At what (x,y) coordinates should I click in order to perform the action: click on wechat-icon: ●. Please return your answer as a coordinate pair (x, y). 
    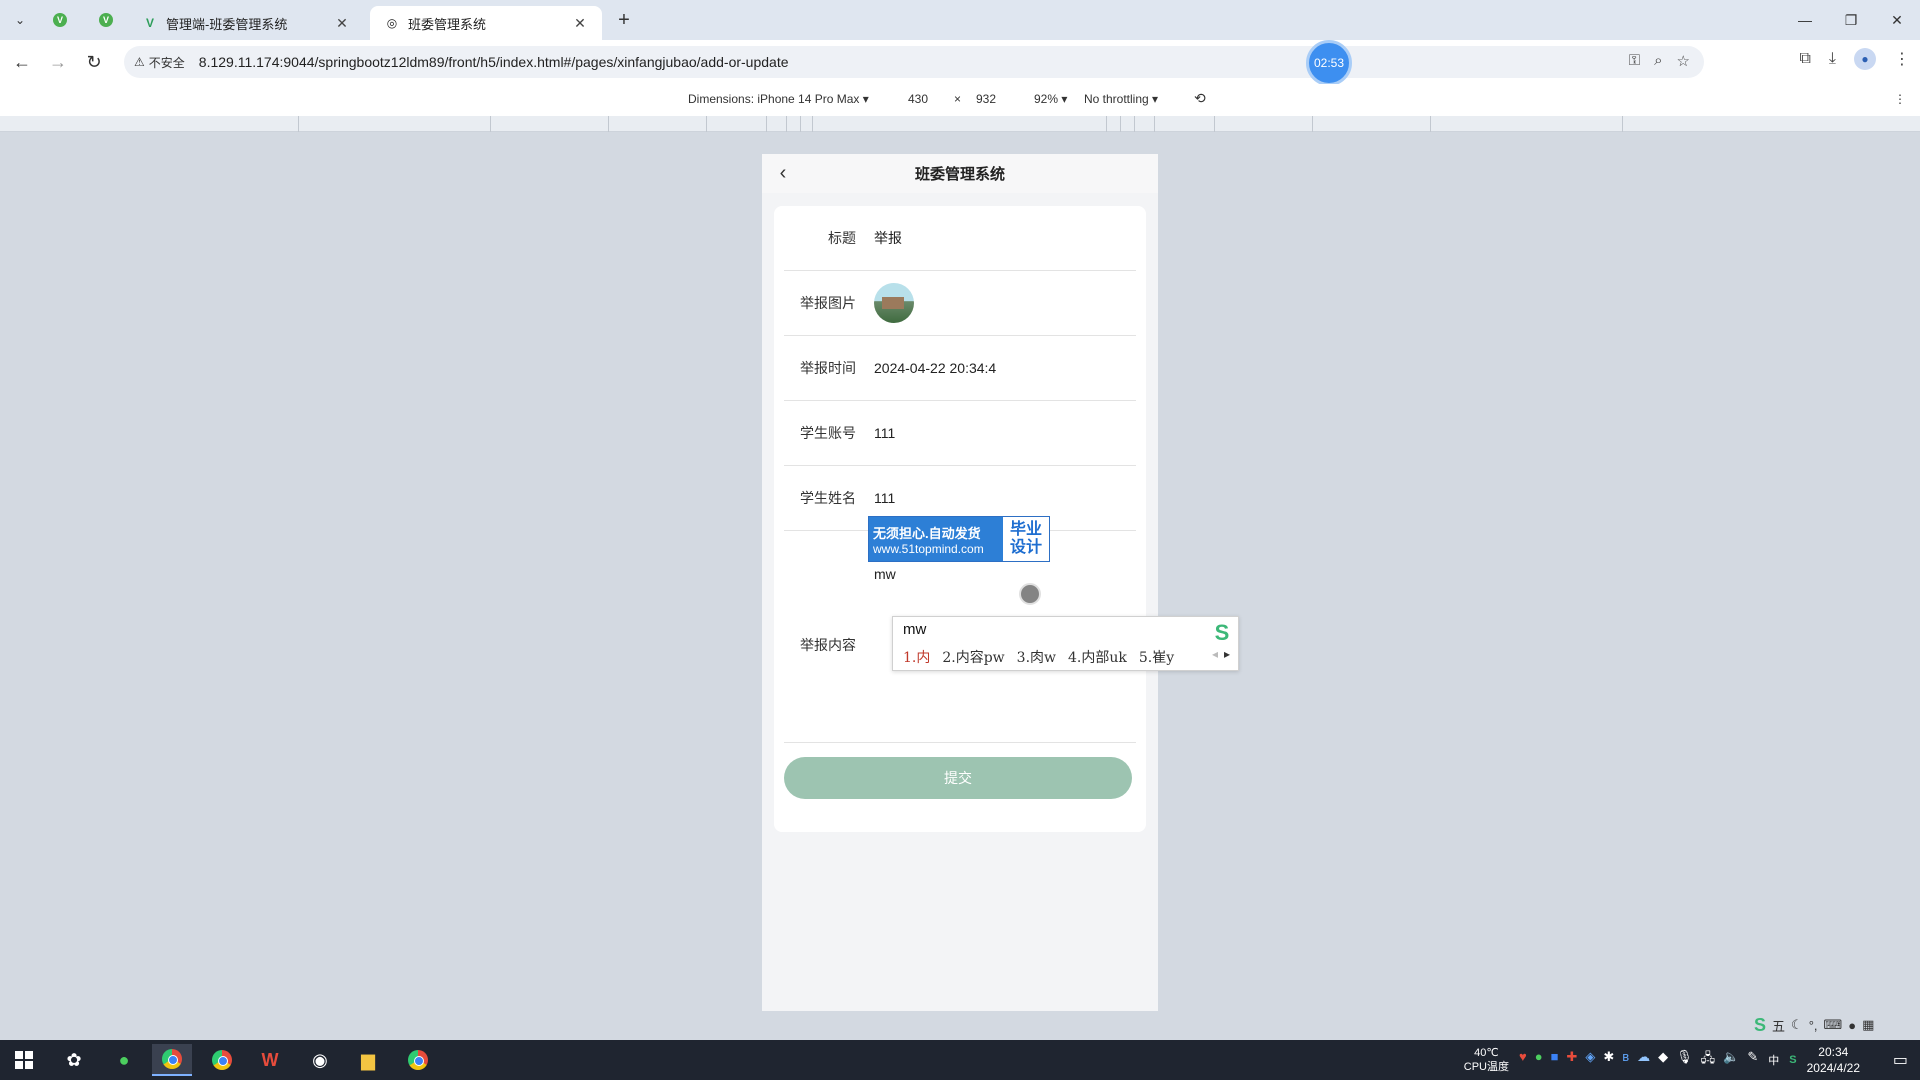
    Looking at the image, I should click on (124, 1059).